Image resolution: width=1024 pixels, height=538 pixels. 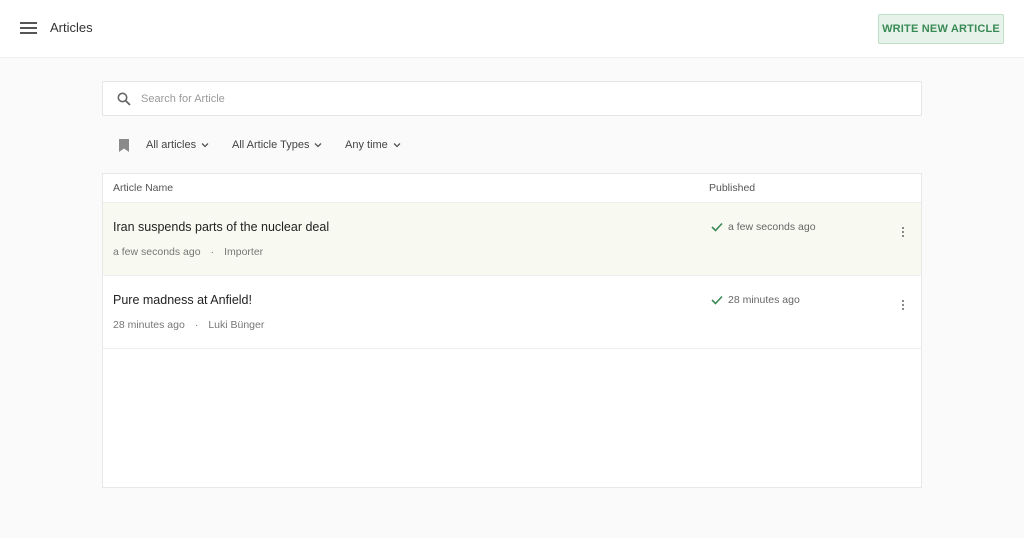 I want to click on filter-label: All articles, so click(x=171, y=145).